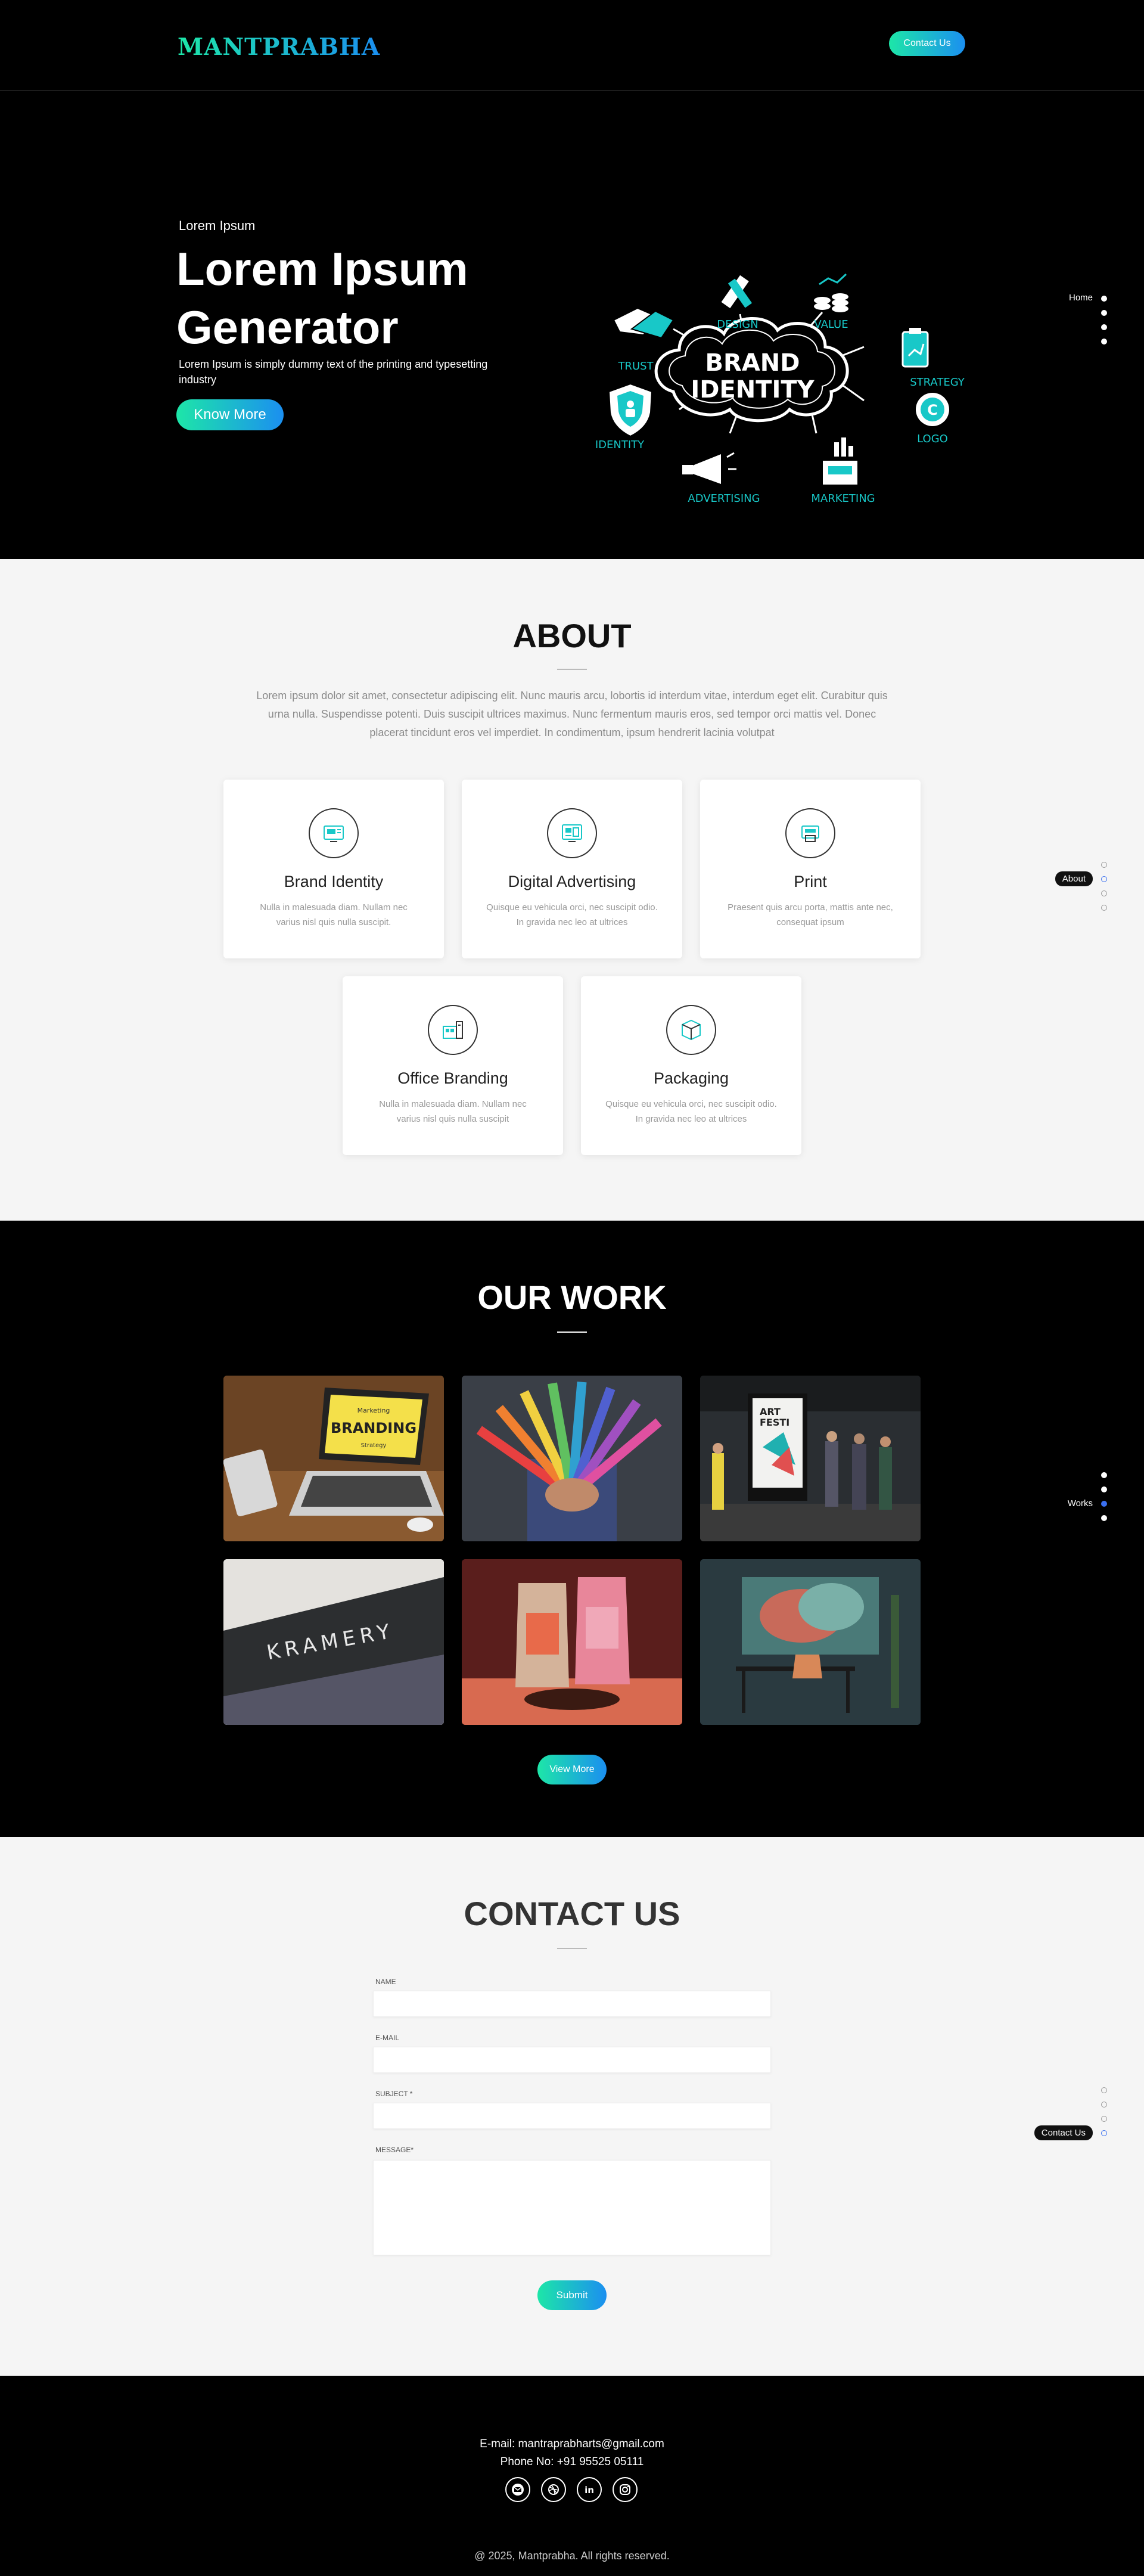 This screenshot has width=1144, height=2576. What do you see at coordinates (387, 2038) in the screenshot?
I see `email-label: E-MAIL` at bounding box center [387, 2038].